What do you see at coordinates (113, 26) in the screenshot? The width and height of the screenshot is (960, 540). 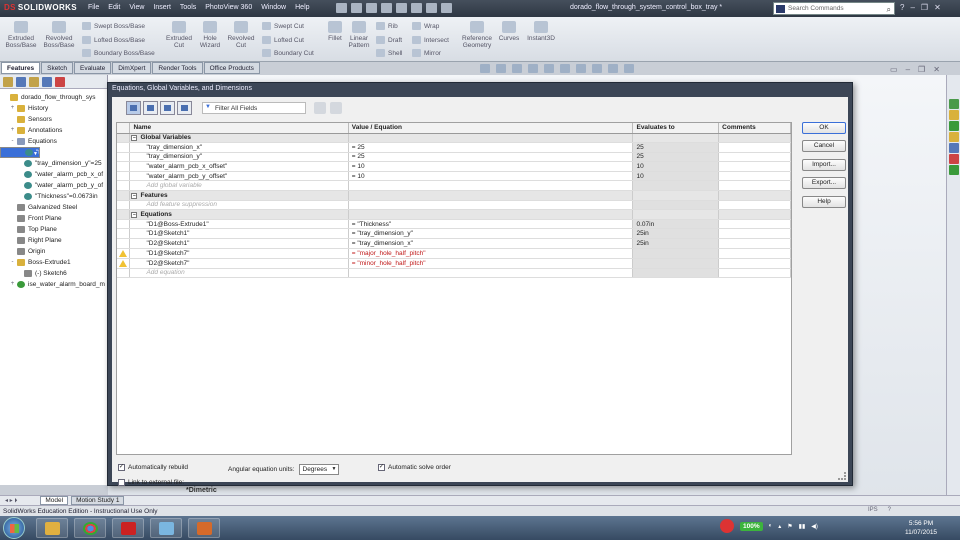 I see `swept-boss-button: Swept Boss/Base` at bounding box center [113, 26].